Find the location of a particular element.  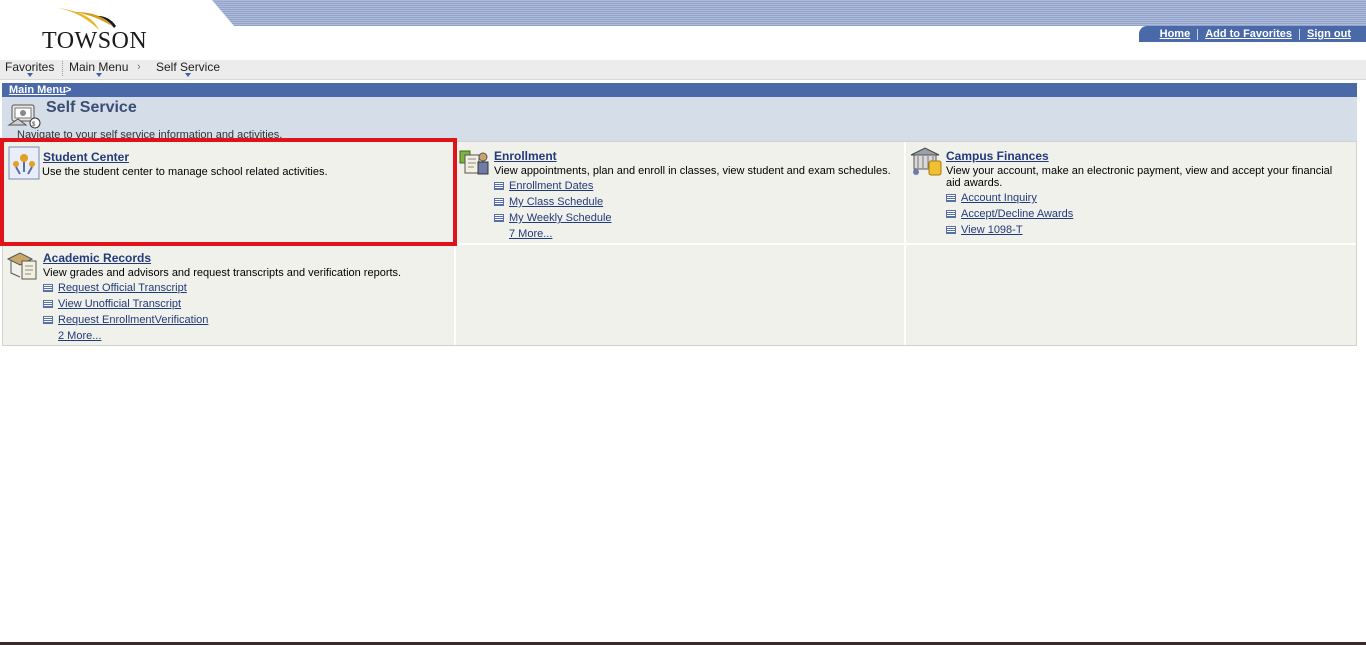

request-official-transcript-link: Request Official Transcript is located at coordinates (115, 288).